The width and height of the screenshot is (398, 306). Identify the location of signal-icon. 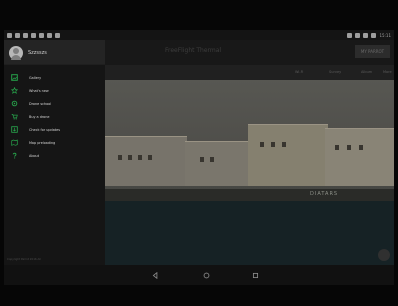
(366, 35).